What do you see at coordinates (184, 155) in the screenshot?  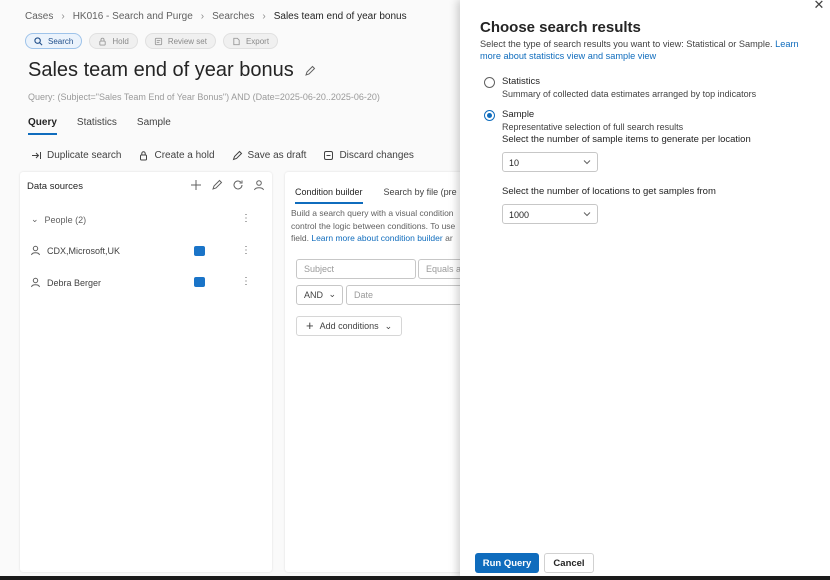 I see `create-hold-label: Create a hold` at bounding box center [184, 155].